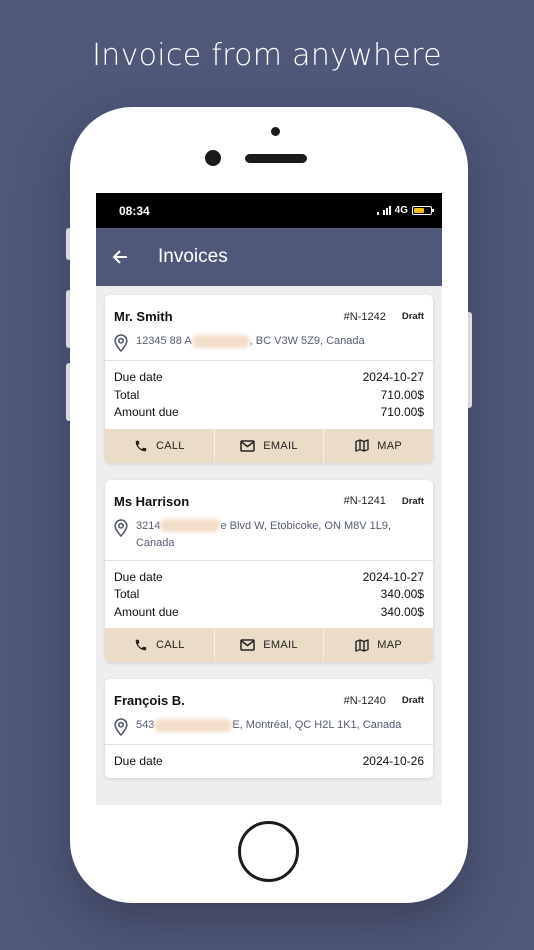 The image size is (534, 950). What do you see at coordinates (213, 158) in the screenshot?
I see `phone-camera` at bounding box center [213, 158].